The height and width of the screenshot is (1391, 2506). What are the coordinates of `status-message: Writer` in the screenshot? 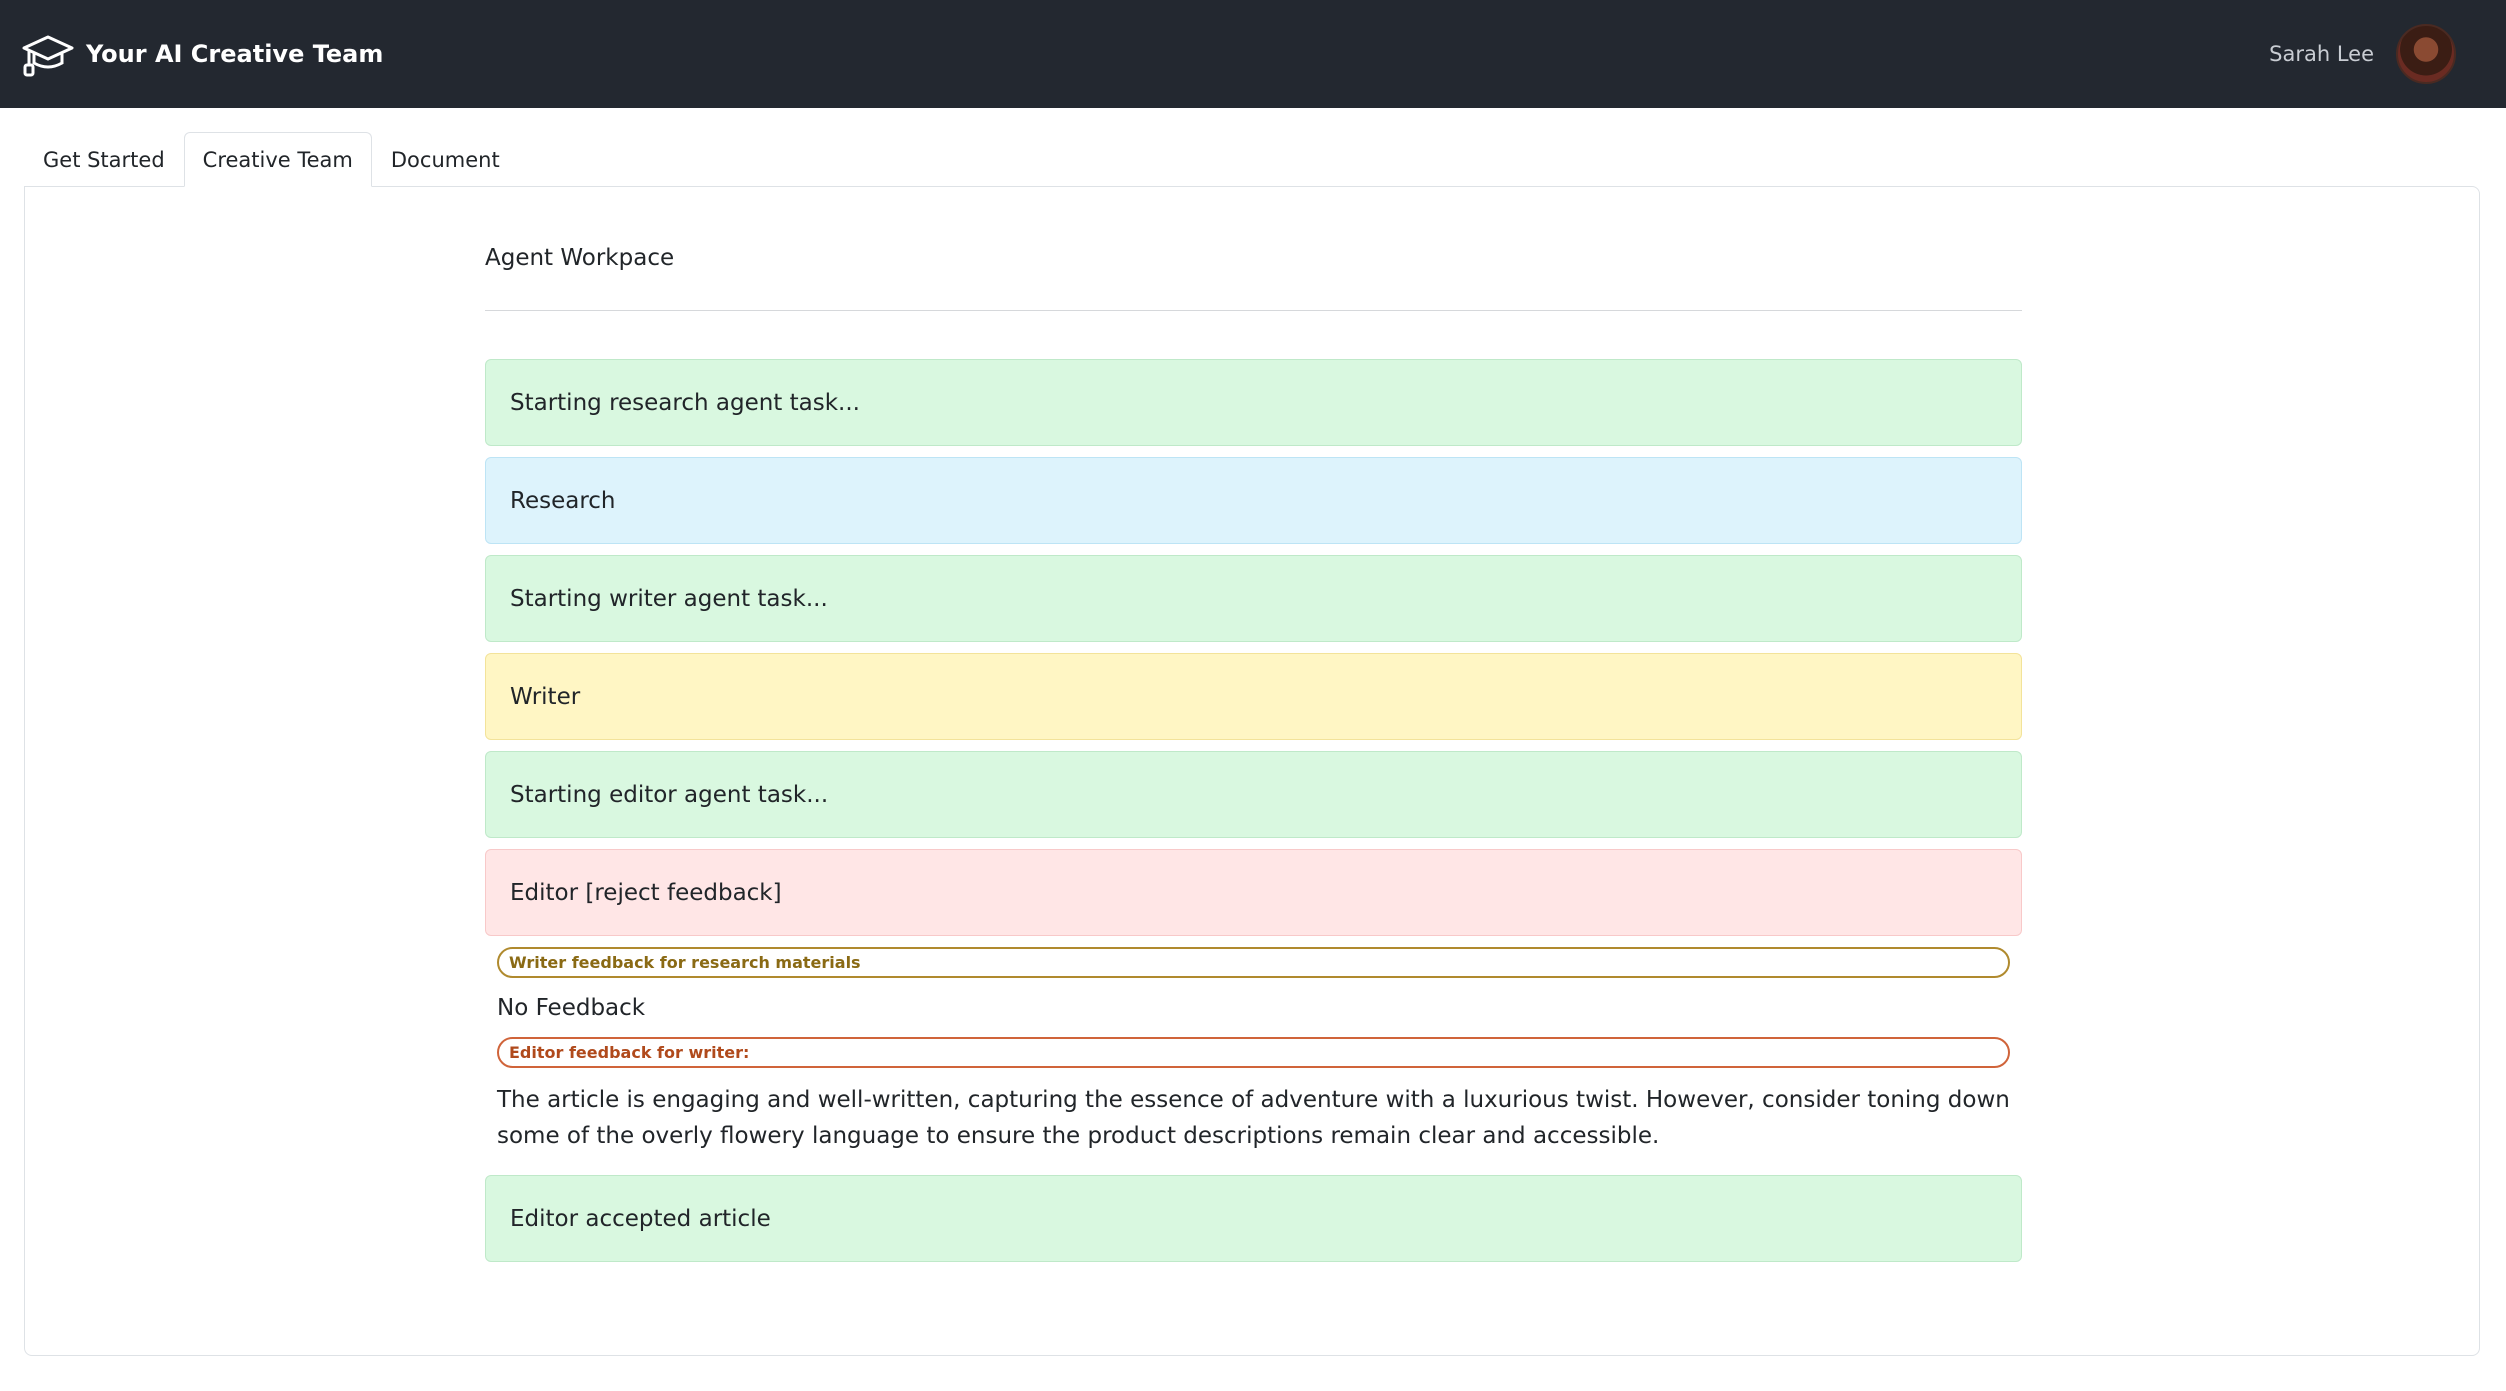 It's located at (1253, 696).